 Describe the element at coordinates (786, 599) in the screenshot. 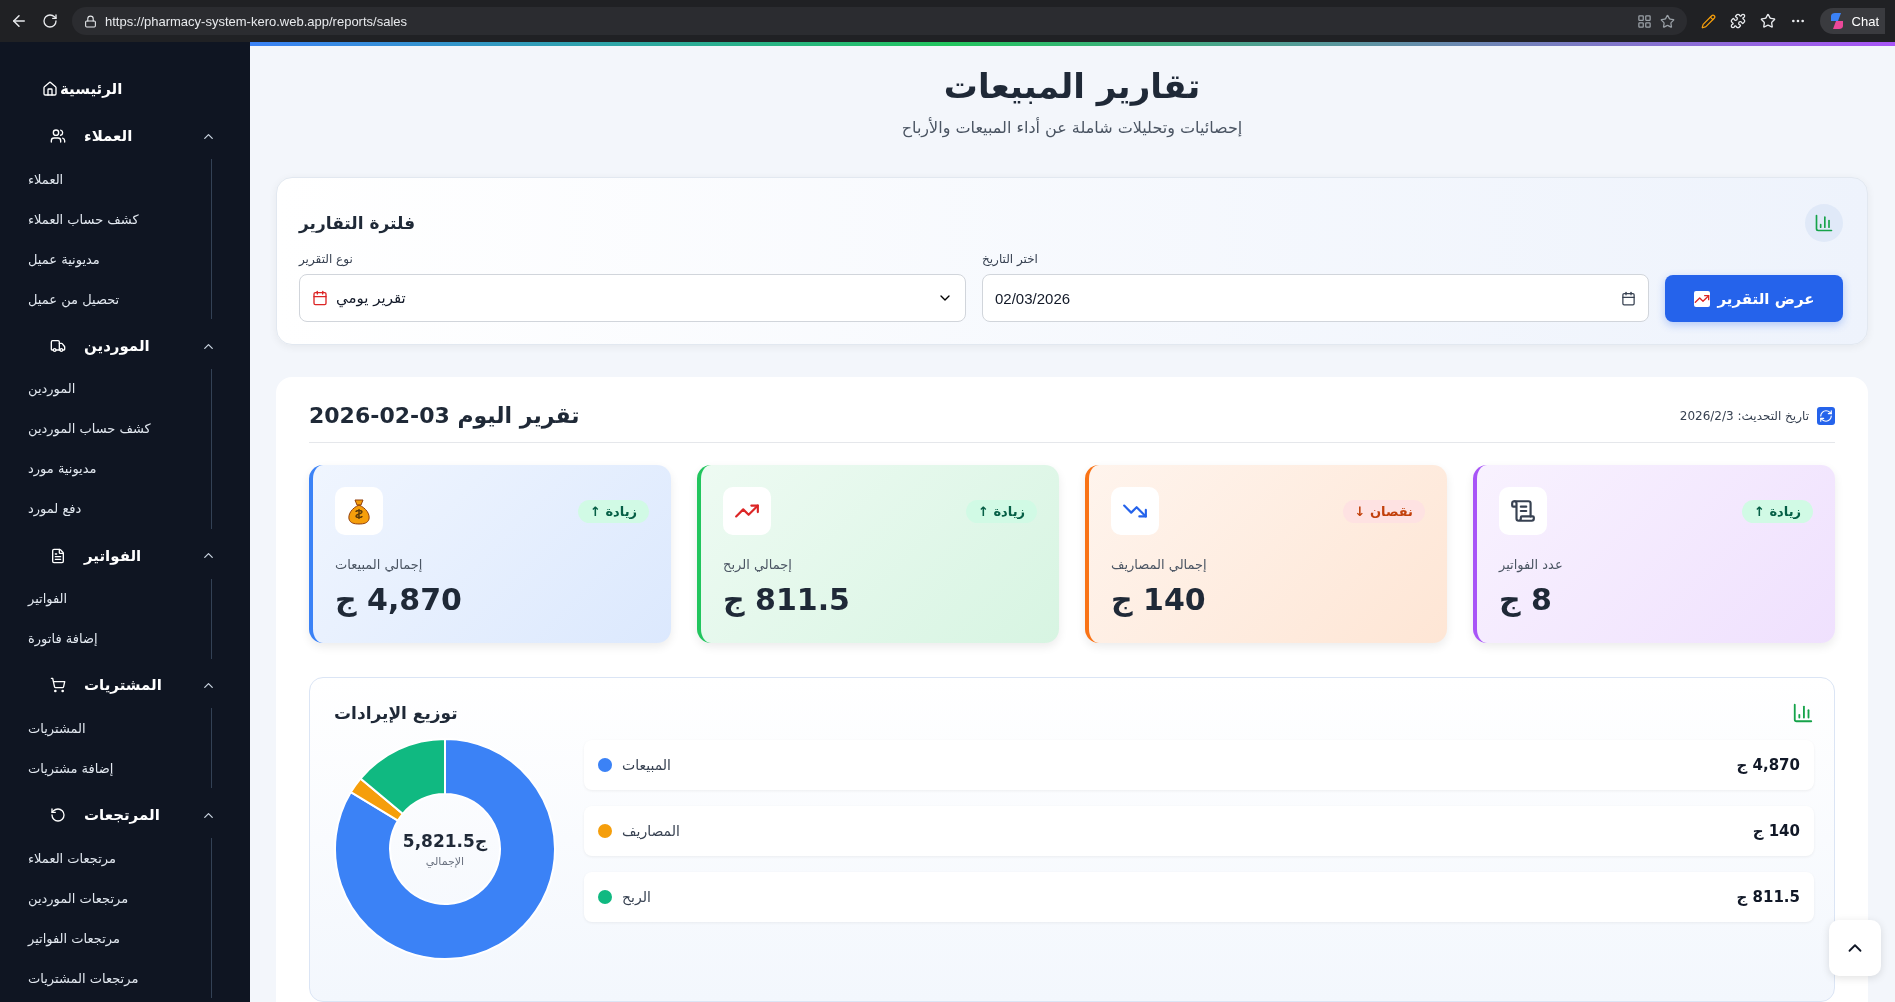

I see `stat-value: 811.5 ج` at that location.